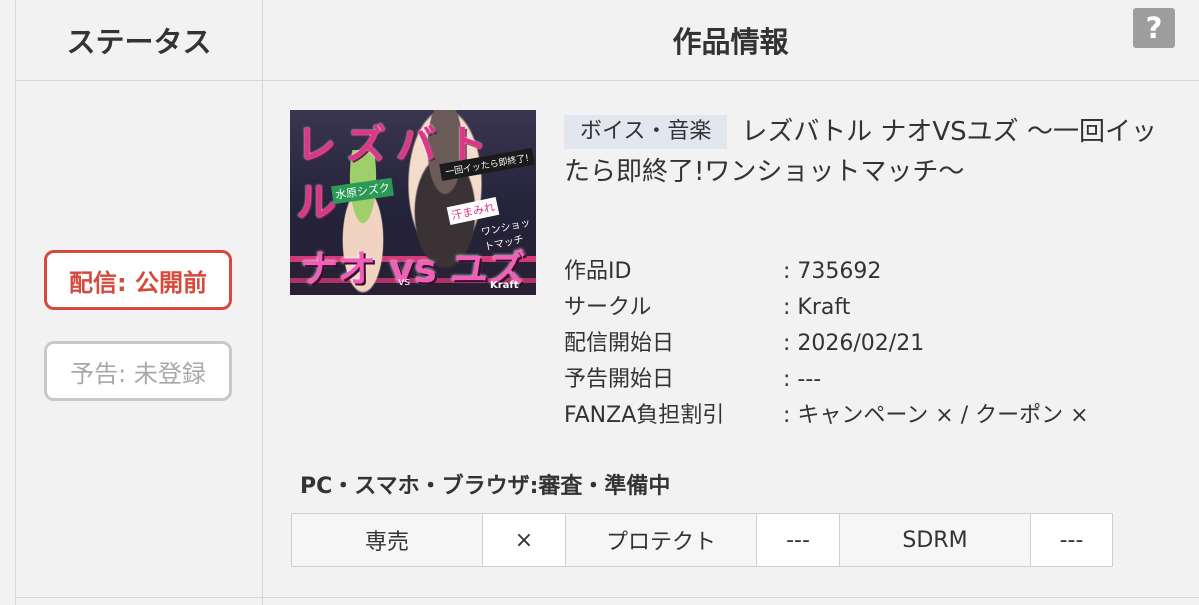 This screenshot has height=605, width=1199. What do you see at coordinates (832, 271) in the screenshot?
I see `meta-value: : 735692` at bounding box center [832, 271].